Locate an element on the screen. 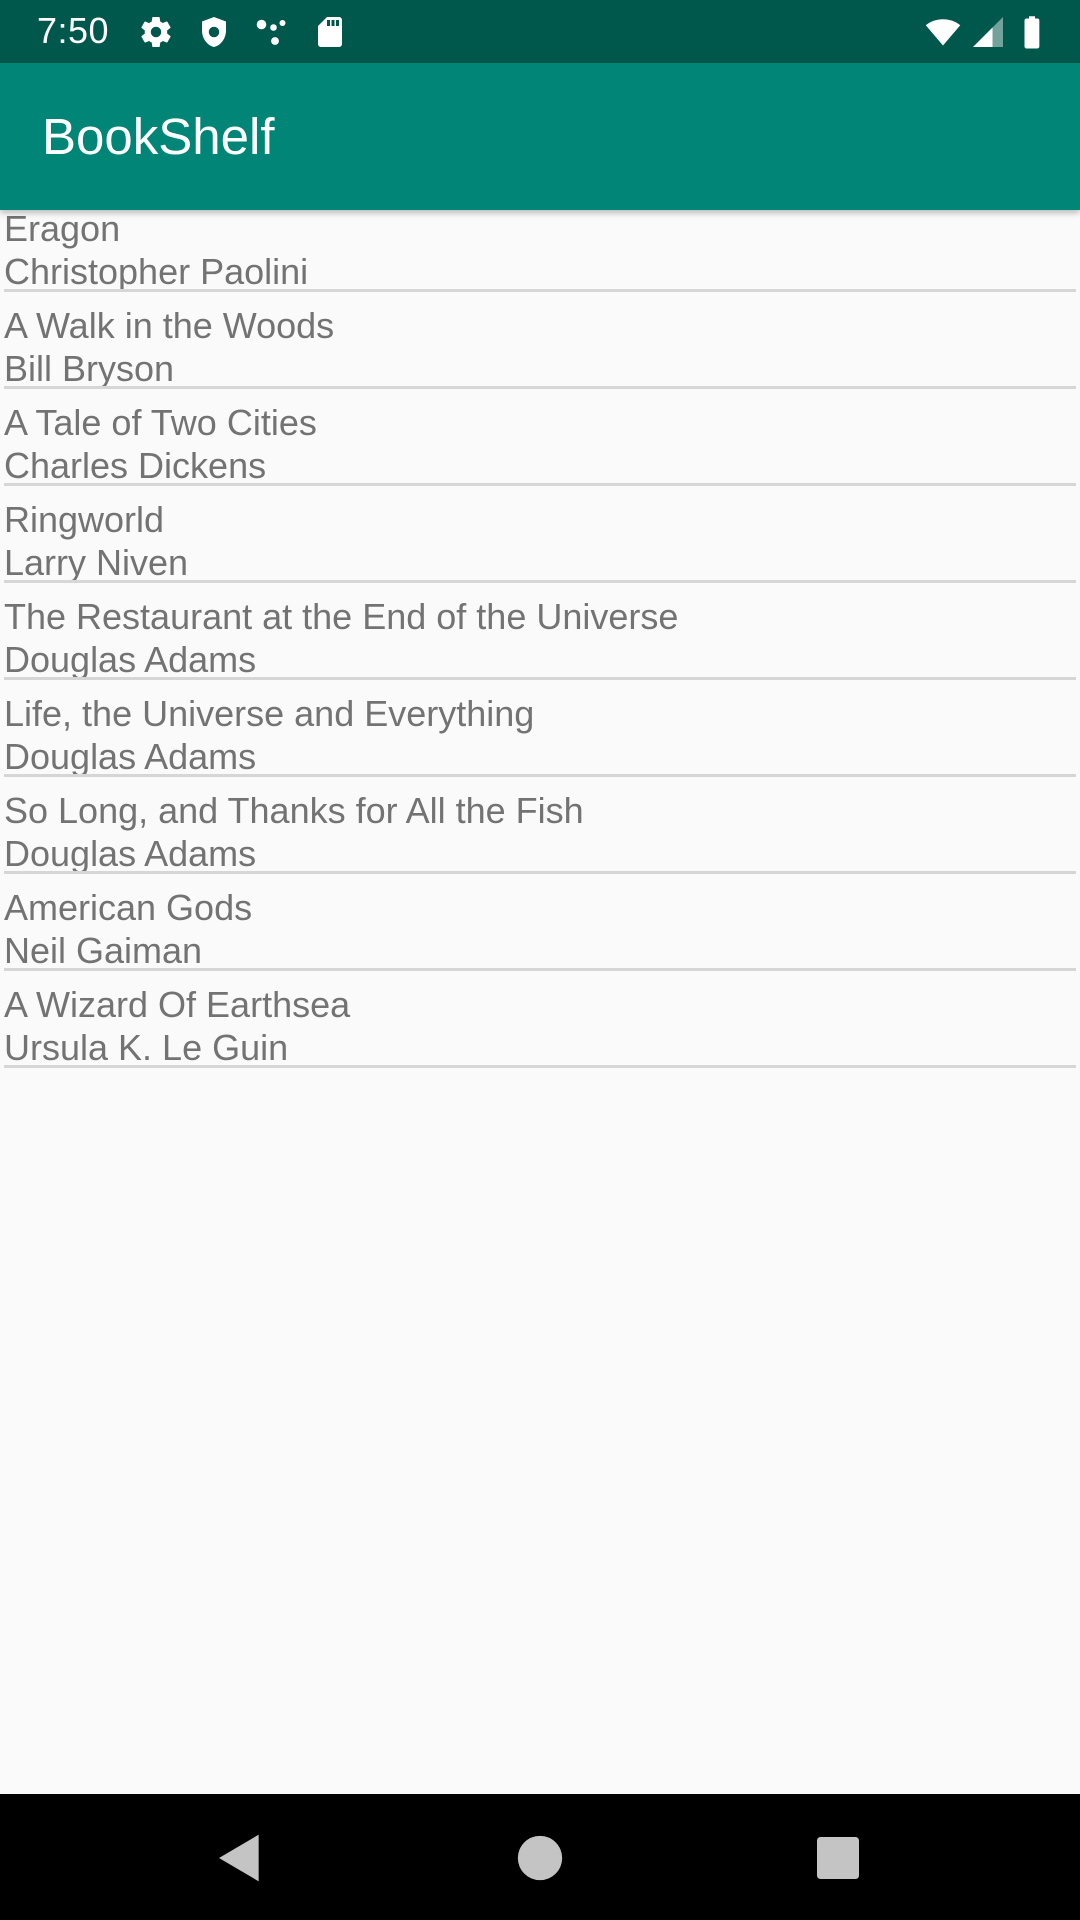 This screenshot has height=1920, width=1080. book-author: Christopher Paolini is located at coordinates (156, 271).